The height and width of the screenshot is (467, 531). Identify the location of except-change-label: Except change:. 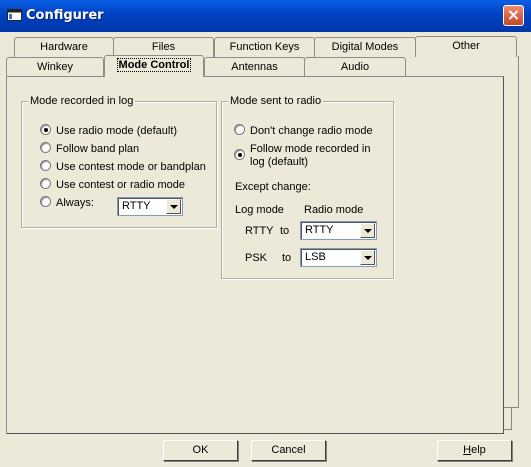
(273, 187).